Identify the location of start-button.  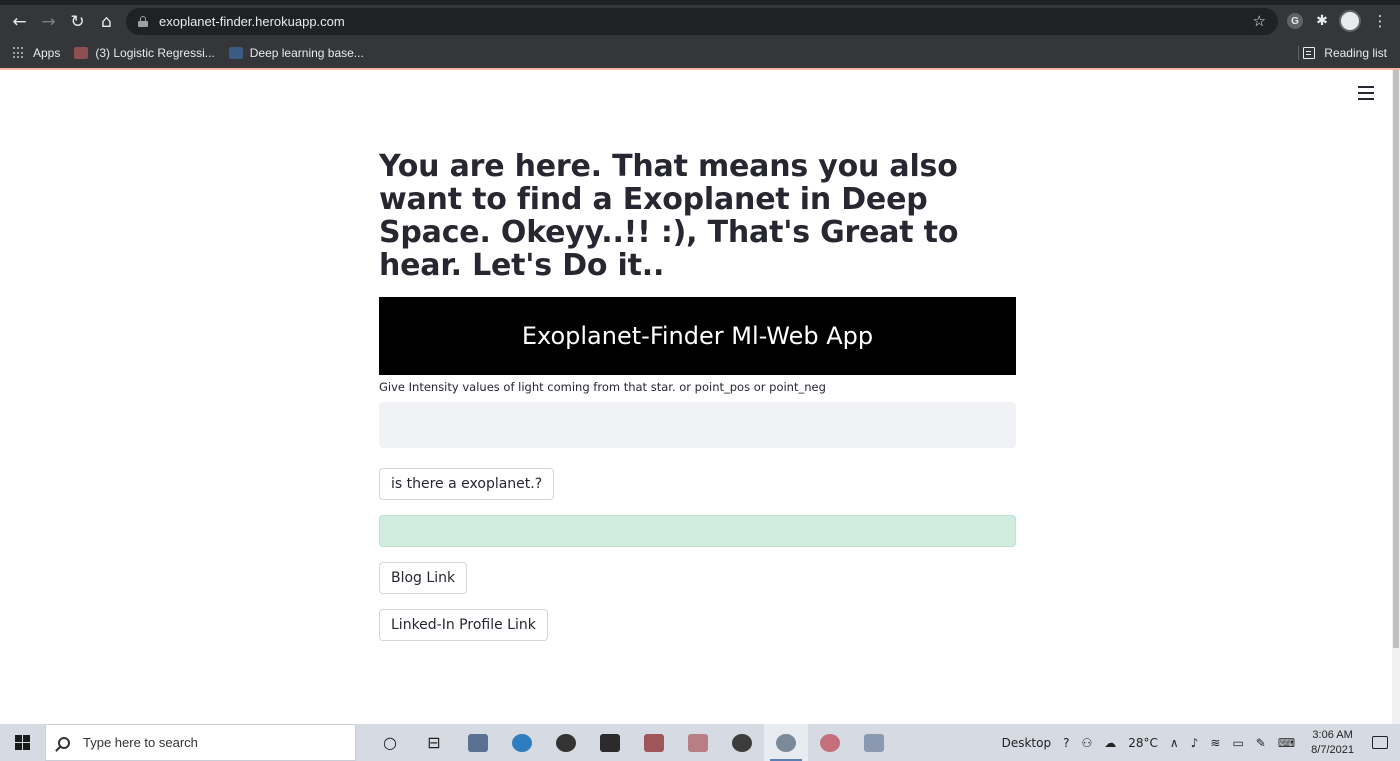
(22, 742).